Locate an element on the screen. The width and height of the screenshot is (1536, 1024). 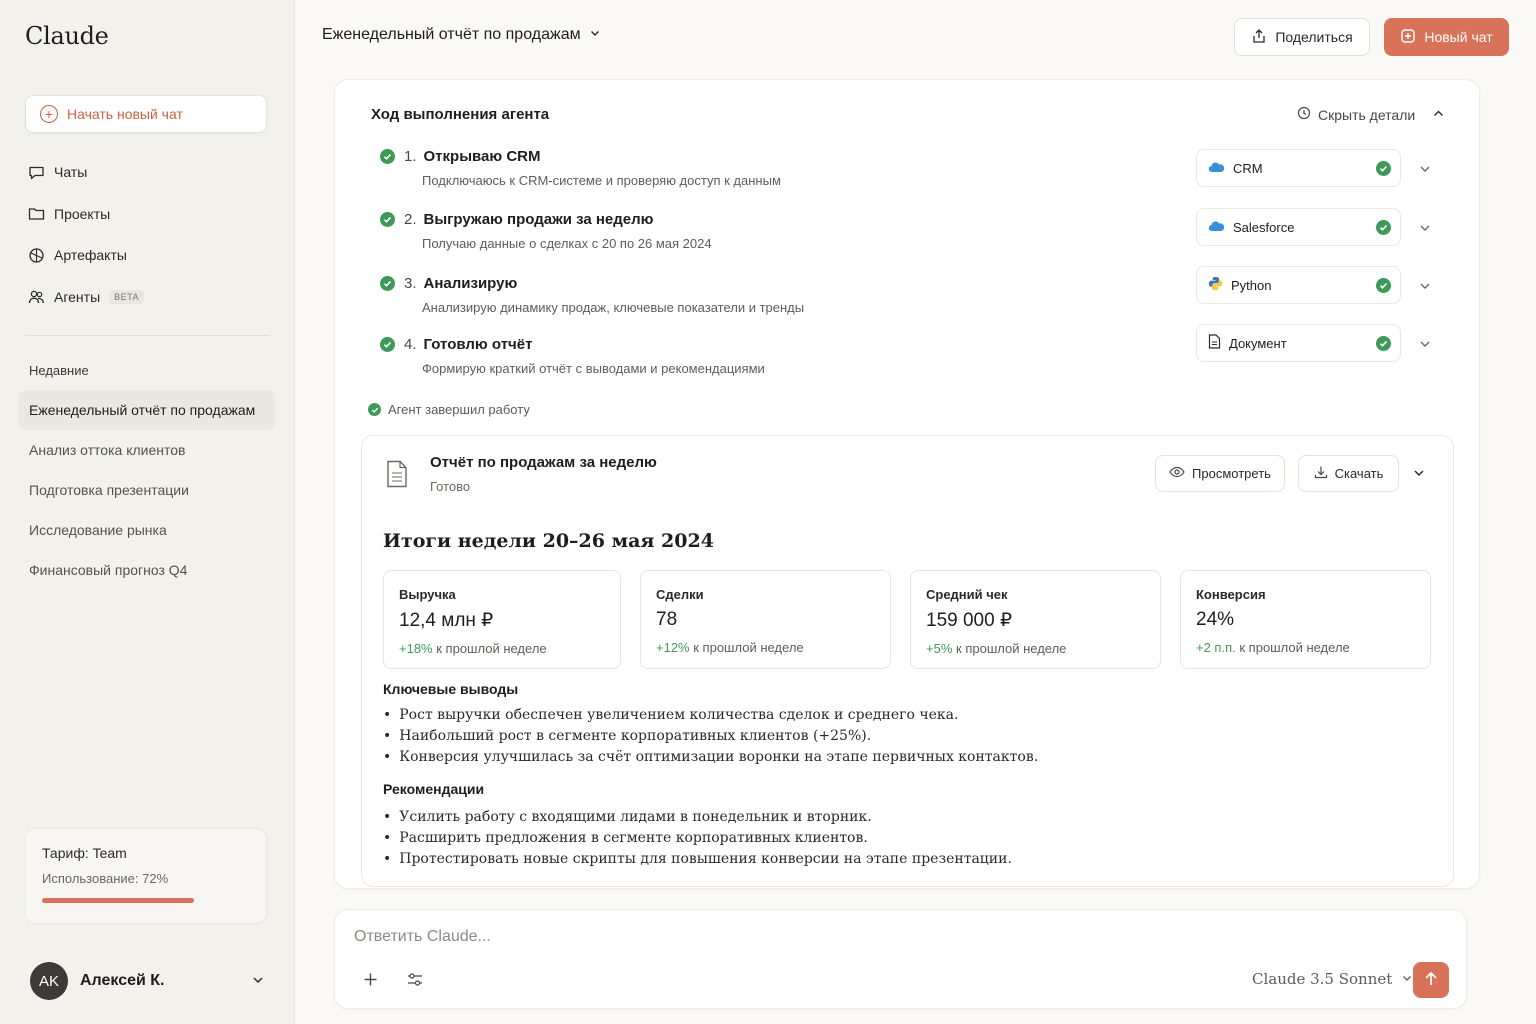
sidebar-item-label: Проекты is located at coordinates (82, 213).